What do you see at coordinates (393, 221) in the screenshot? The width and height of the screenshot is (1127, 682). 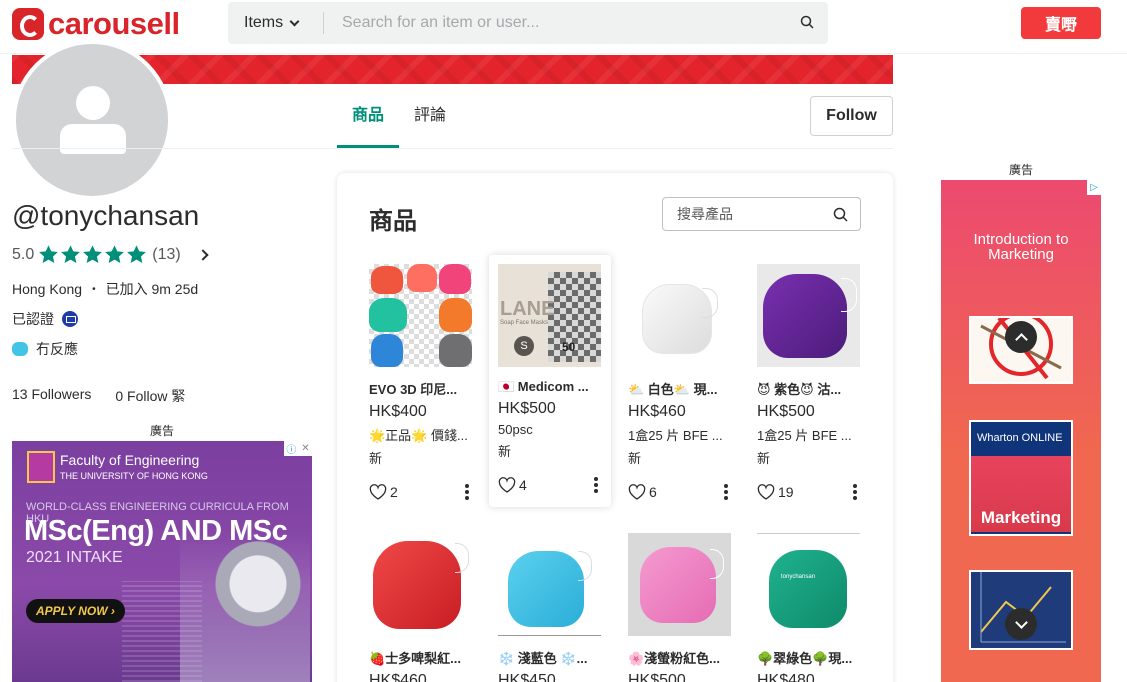 I see `products-title: 商品` at bounding box center [393, 221].